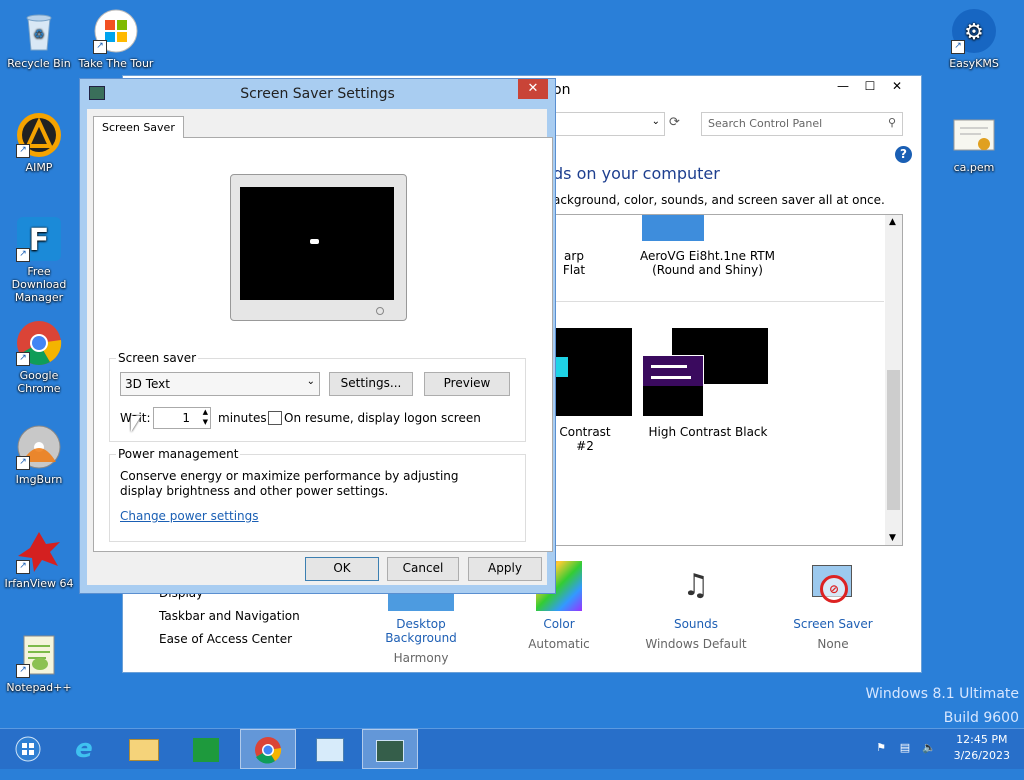  What do you see at coordinates (205, 412) in the screenshot?
I see `spin-up-icon: ▲` at bounding box center [205, 412].